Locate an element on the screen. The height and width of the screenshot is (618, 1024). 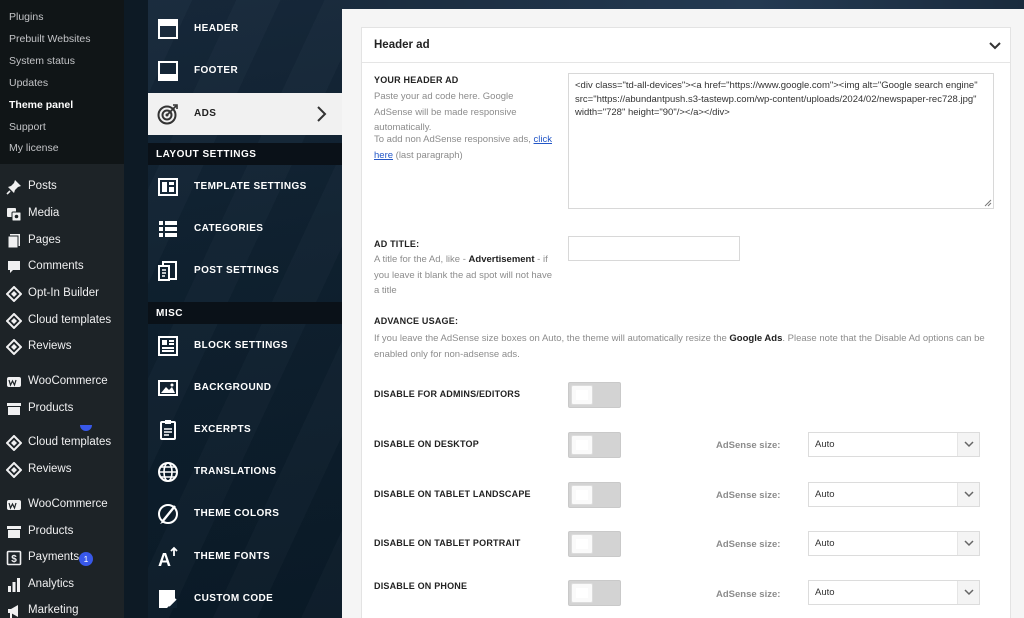
ad-title-input is located at coordinates (654, 248).